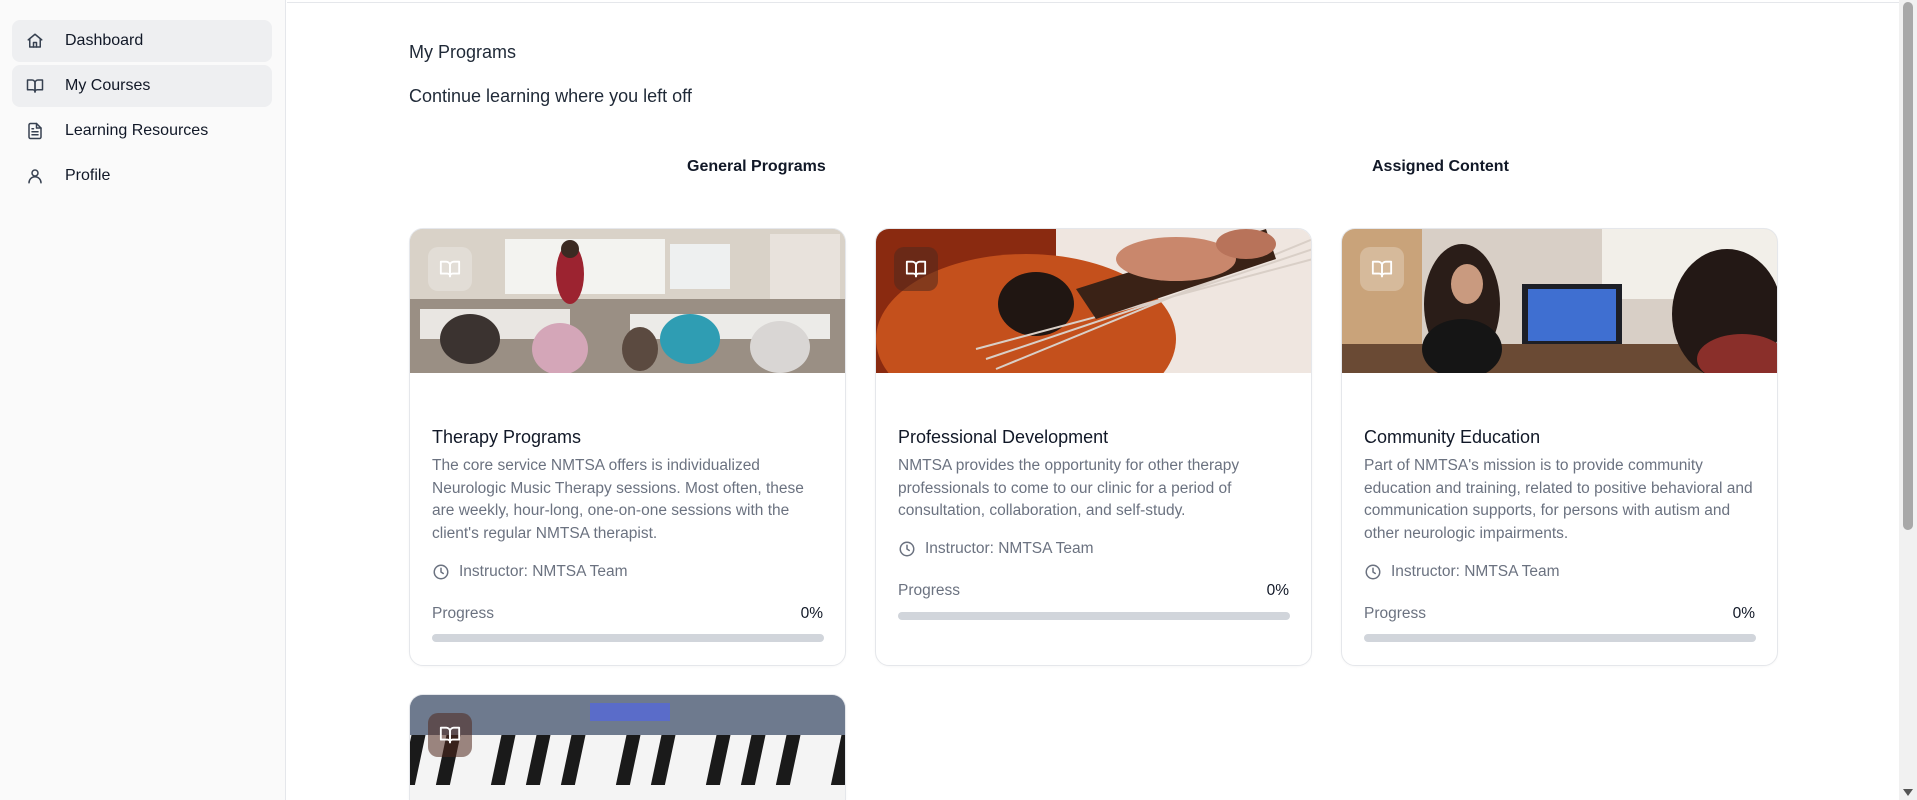  Describe the element at coordinates (142, 176) in the screenshot. I see `sidebar-item-profile: Profile` at that location.